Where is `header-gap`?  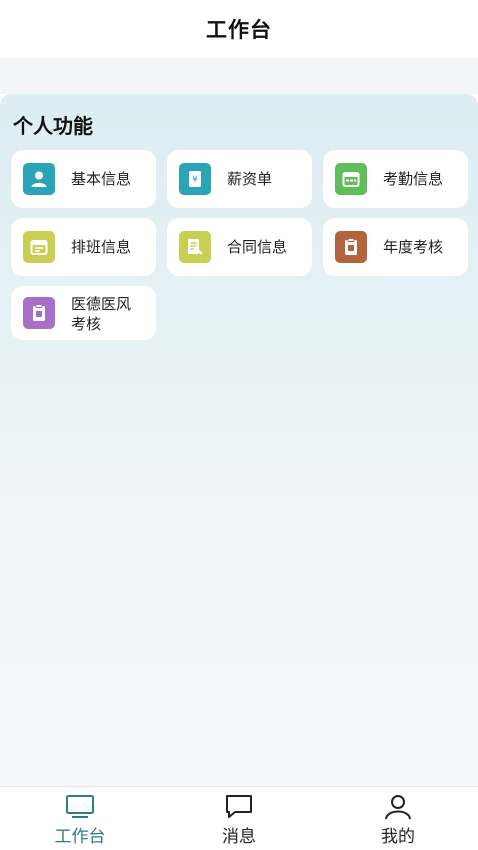
header-gap is located at coordinates (239, 76).